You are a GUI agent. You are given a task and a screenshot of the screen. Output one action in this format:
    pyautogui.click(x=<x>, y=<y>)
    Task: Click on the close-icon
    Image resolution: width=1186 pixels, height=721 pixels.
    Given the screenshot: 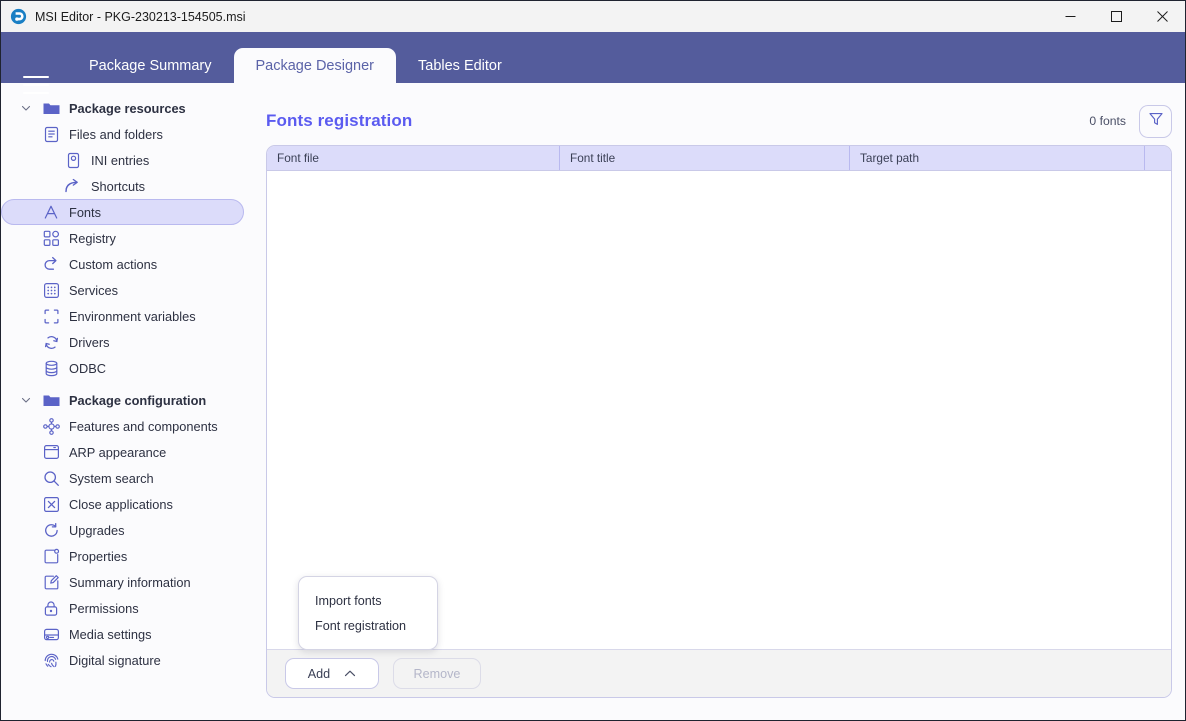 What is the action you would take?
    pyautogui.click(x=1162, y=16)
    